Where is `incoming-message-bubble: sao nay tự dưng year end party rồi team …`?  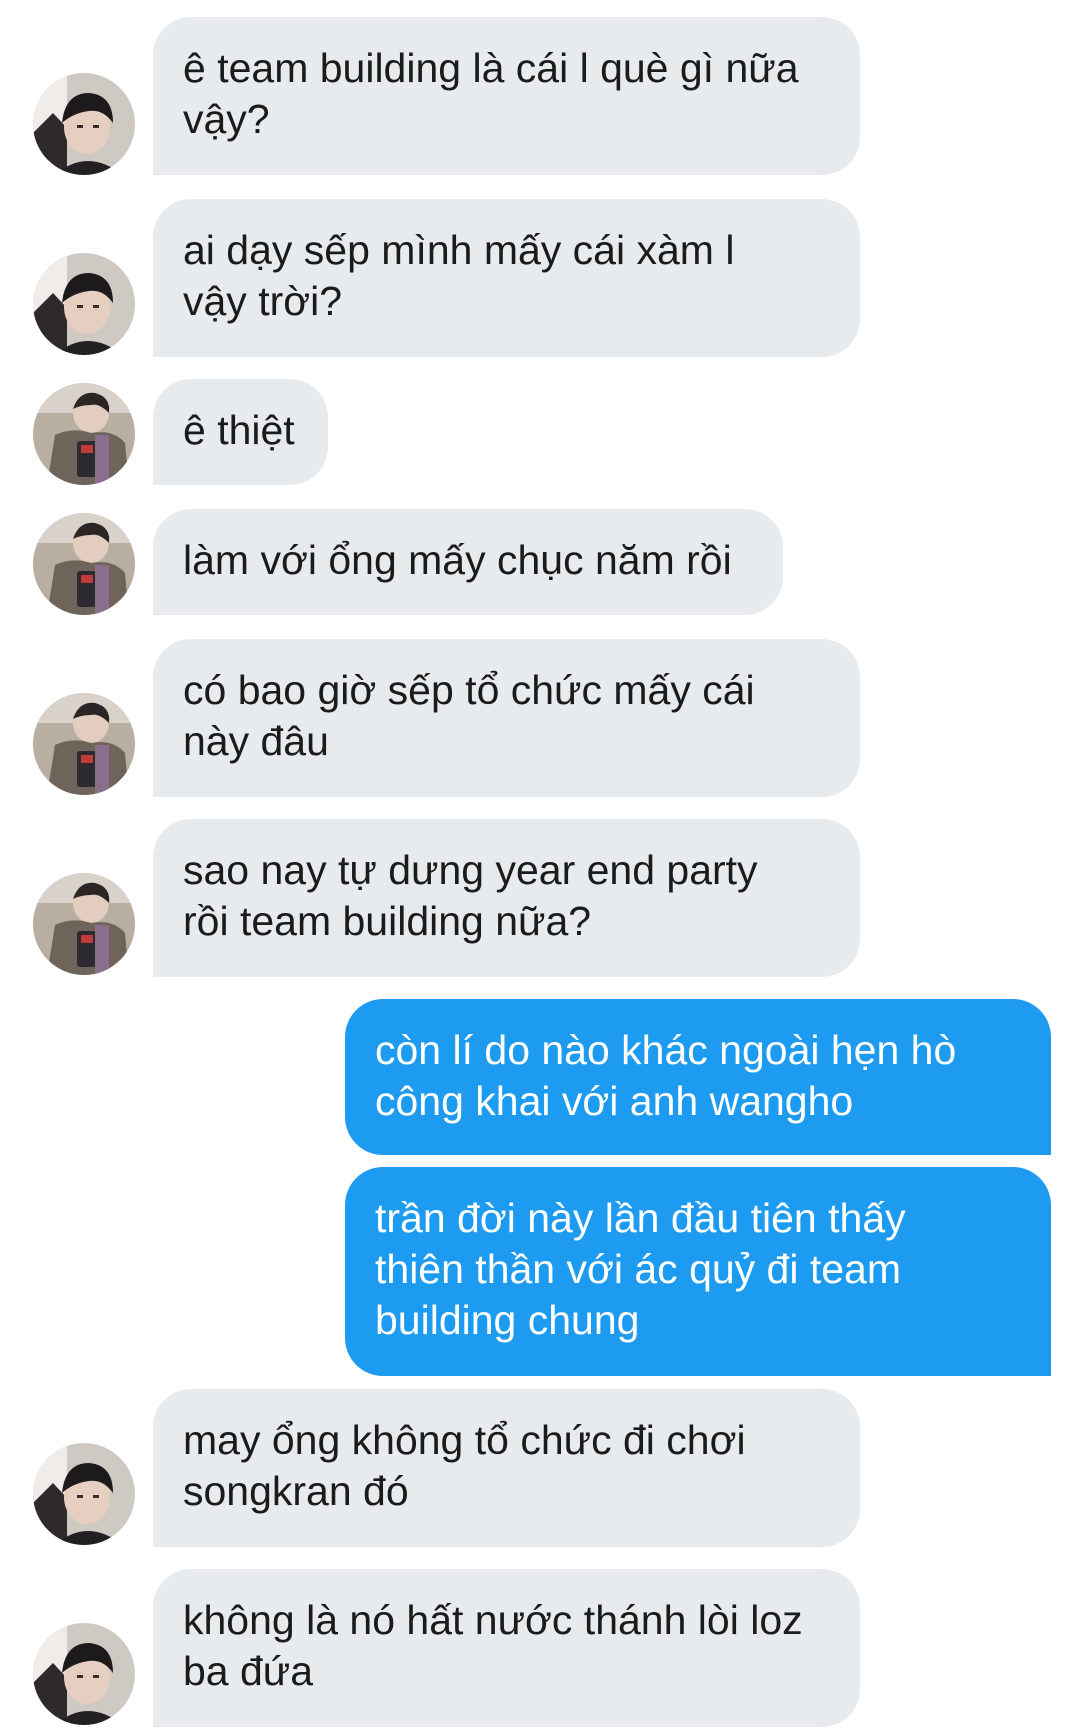
incoming-message-bubble: sao nay tự dưng year end party rồi team … is located at coordinates (506, 898).